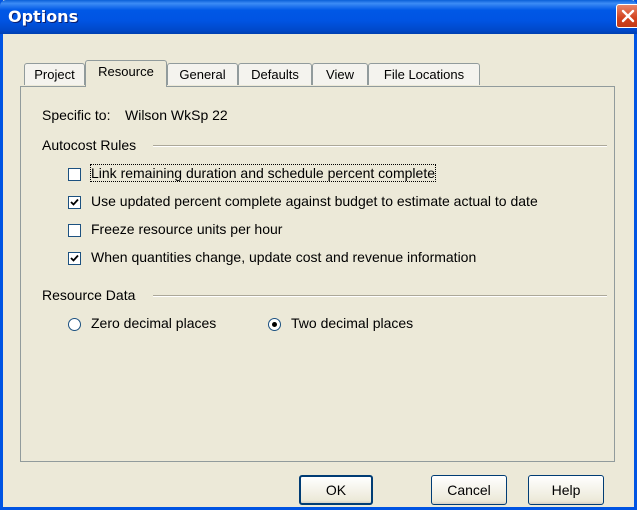  I want to click on tab-project: Project, so click(54, 74).